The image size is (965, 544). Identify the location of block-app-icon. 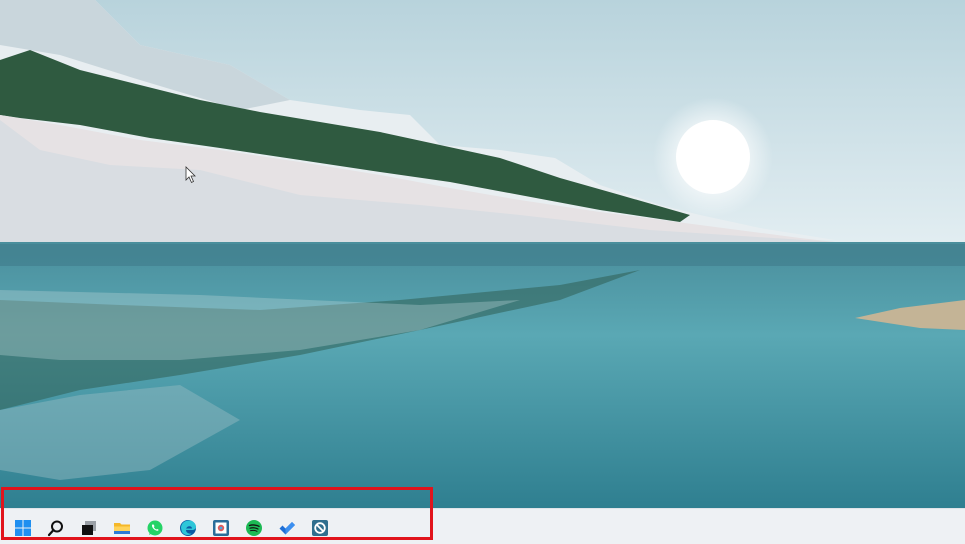
(319, 527).